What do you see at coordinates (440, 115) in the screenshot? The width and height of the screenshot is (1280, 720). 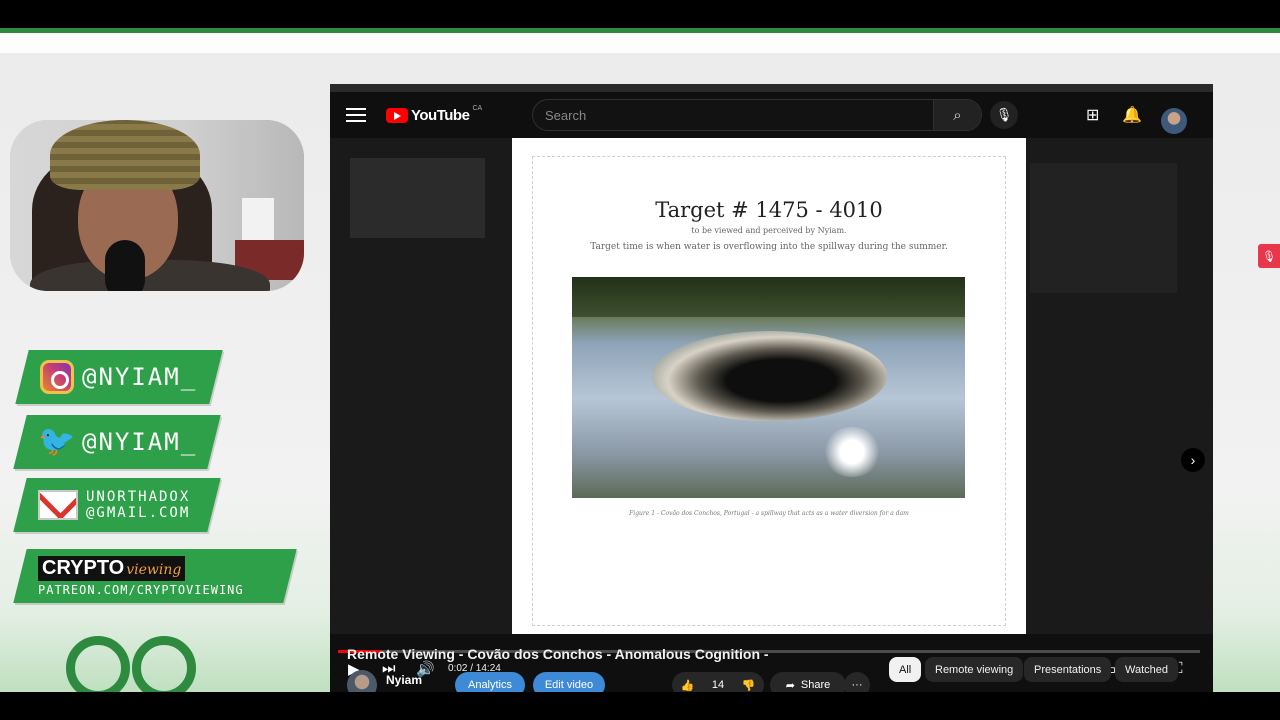 I see `youtube-logo-text: YouTube` at bounding box center [440, 115].